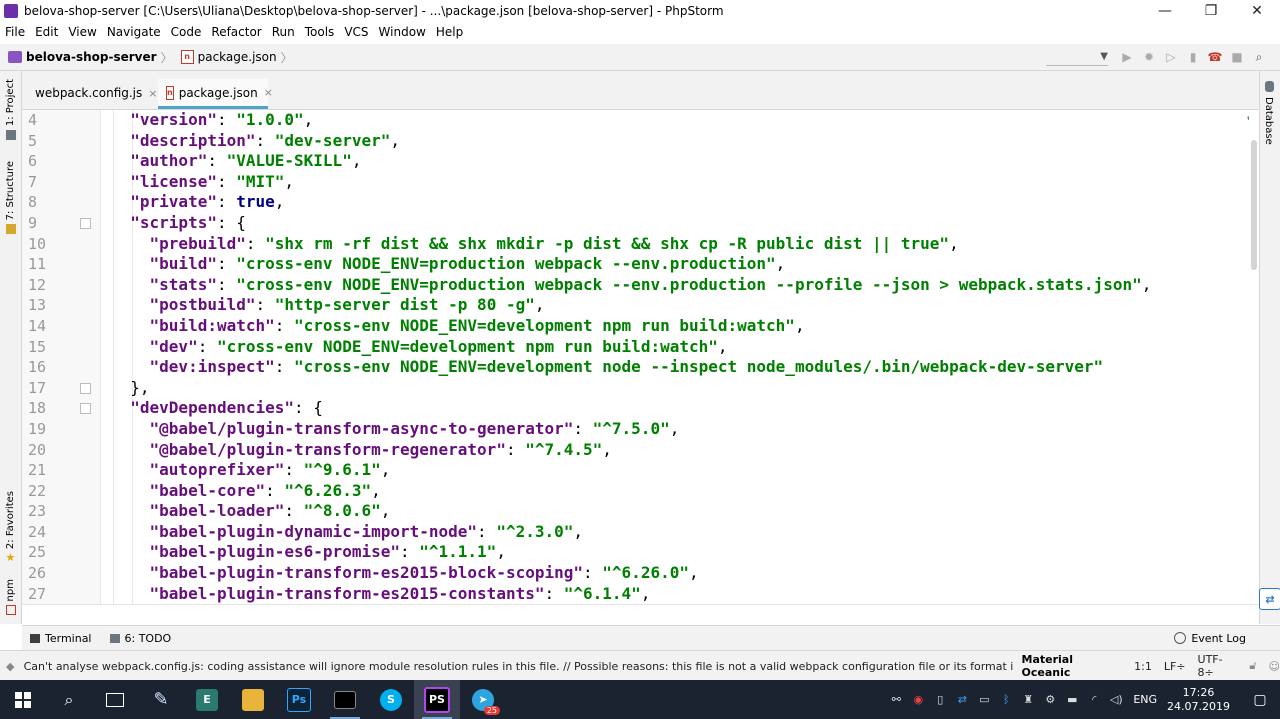 The width and height of the screenshot is (1280, 719). I want to click on run-configuration-dropdown: ▼, so click(1077, 57).